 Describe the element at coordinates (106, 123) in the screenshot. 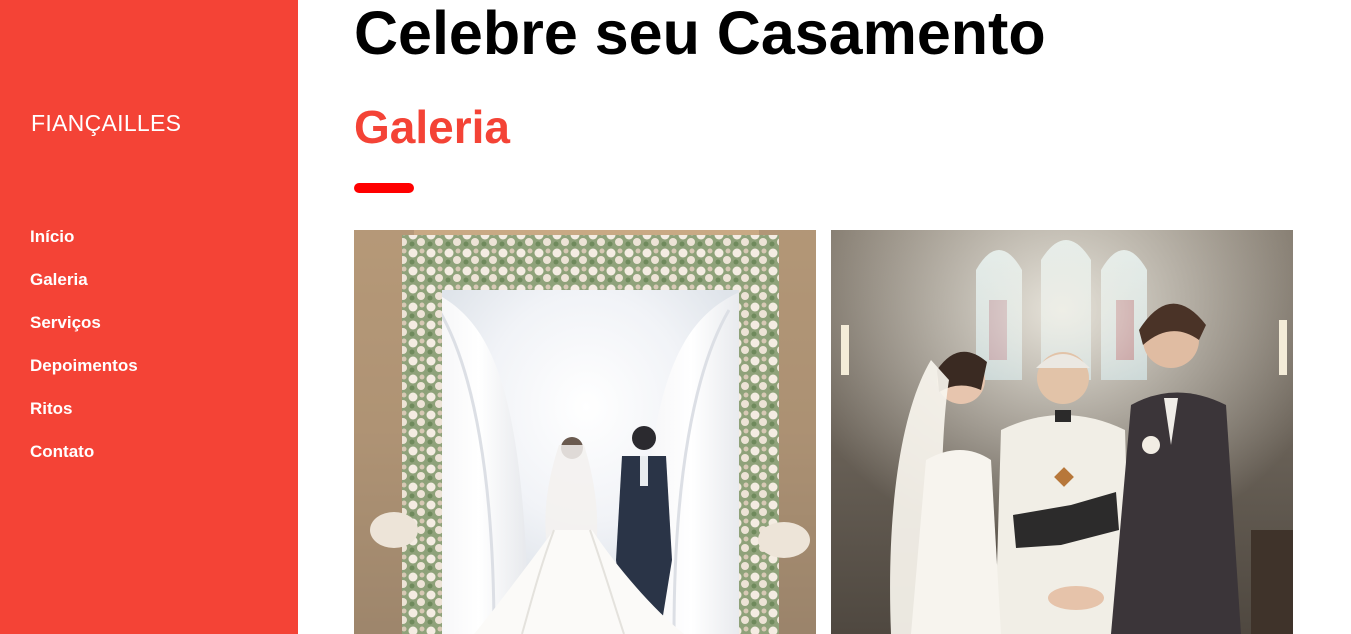

I see `brand-logo: FIANÇAILLES` at that location.